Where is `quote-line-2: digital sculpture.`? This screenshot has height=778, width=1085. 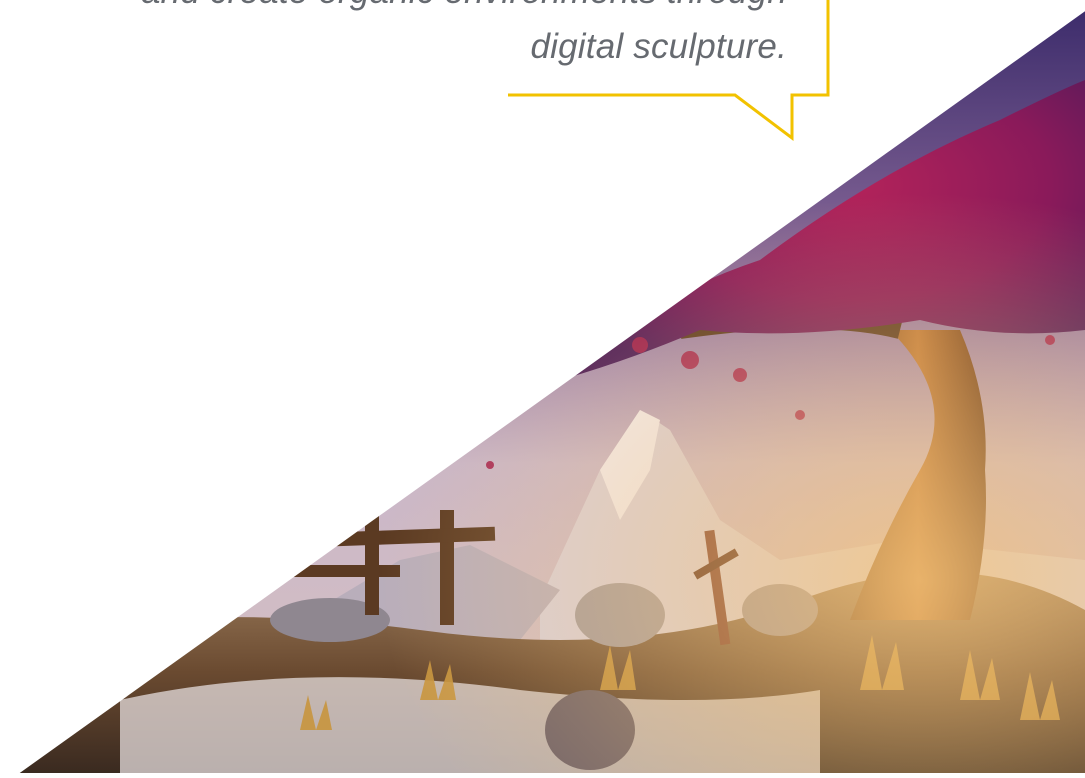
quote-line-2: digital sculpture. is located at coordinates (658, 46).